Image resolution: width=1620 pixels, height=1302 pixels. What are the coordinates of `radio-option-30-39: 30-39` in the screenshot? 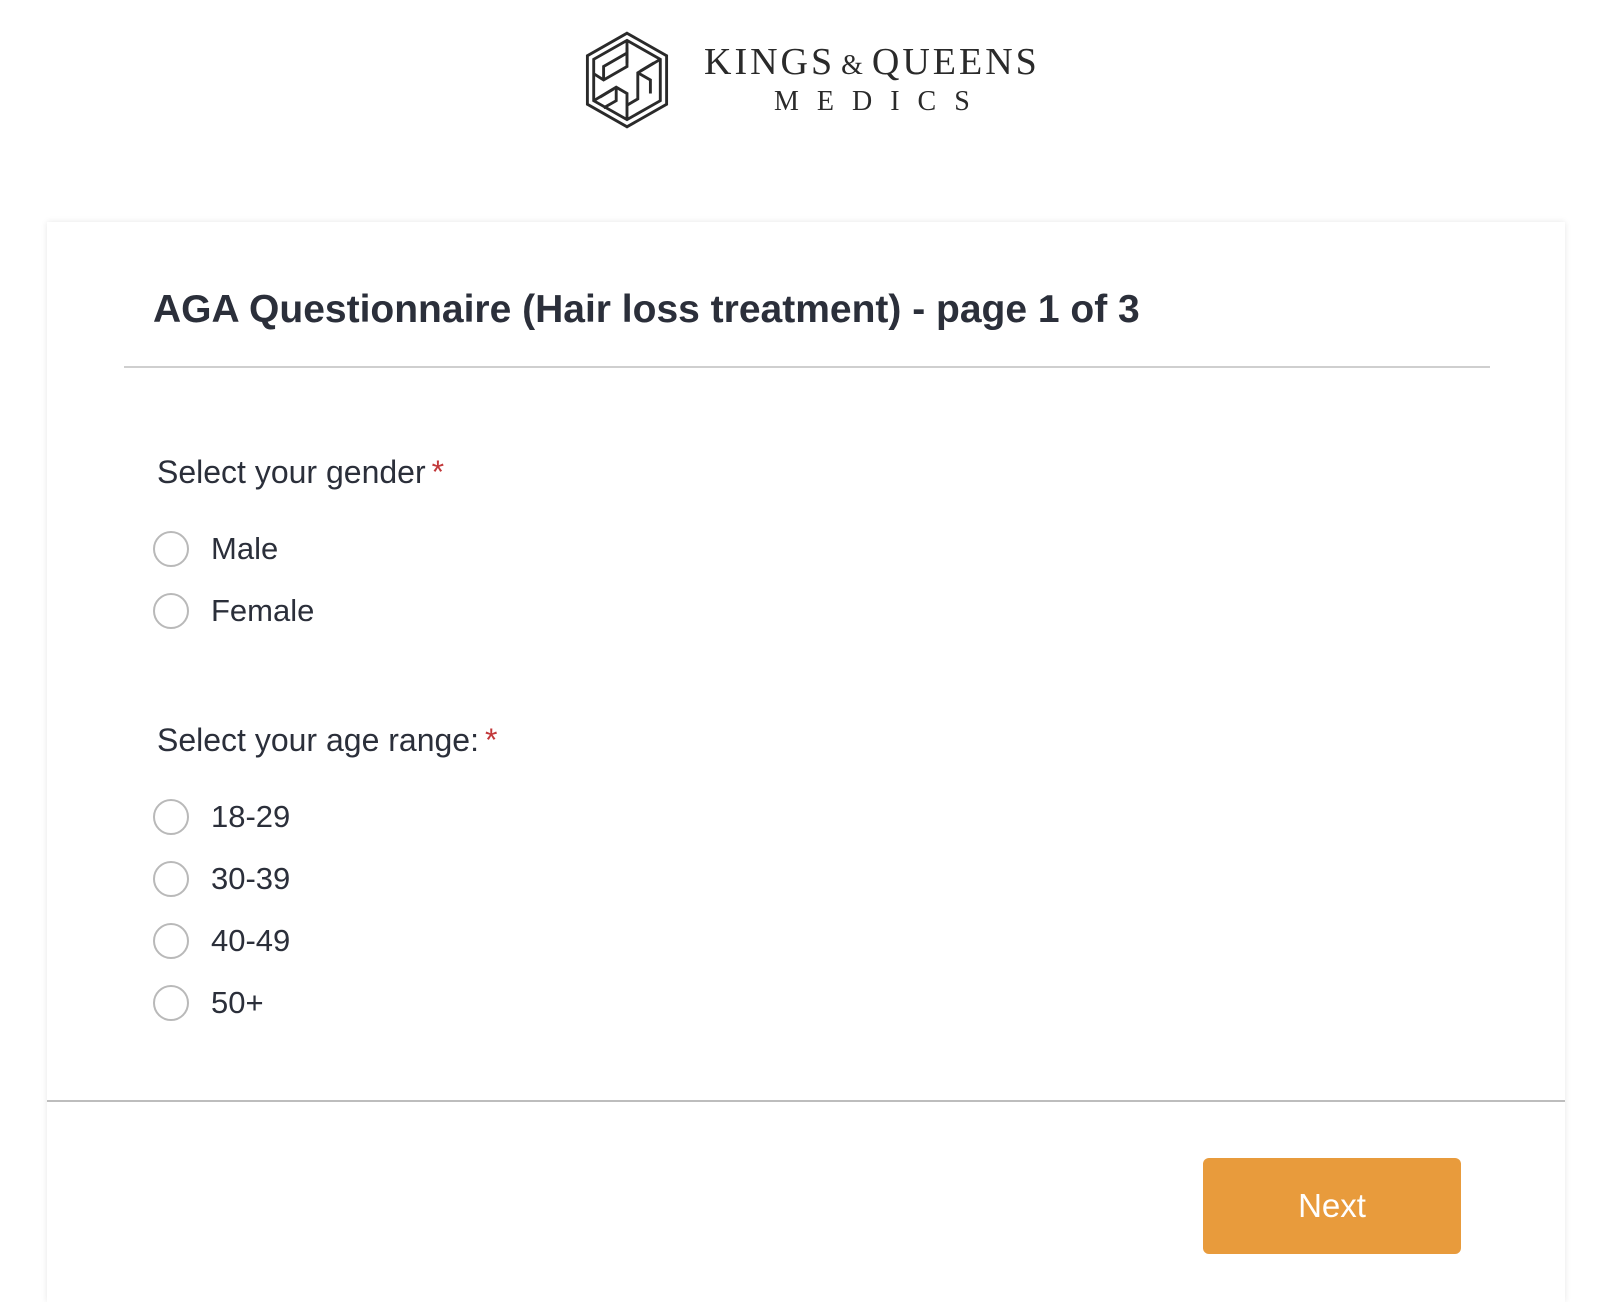 It's located at (325, 879).